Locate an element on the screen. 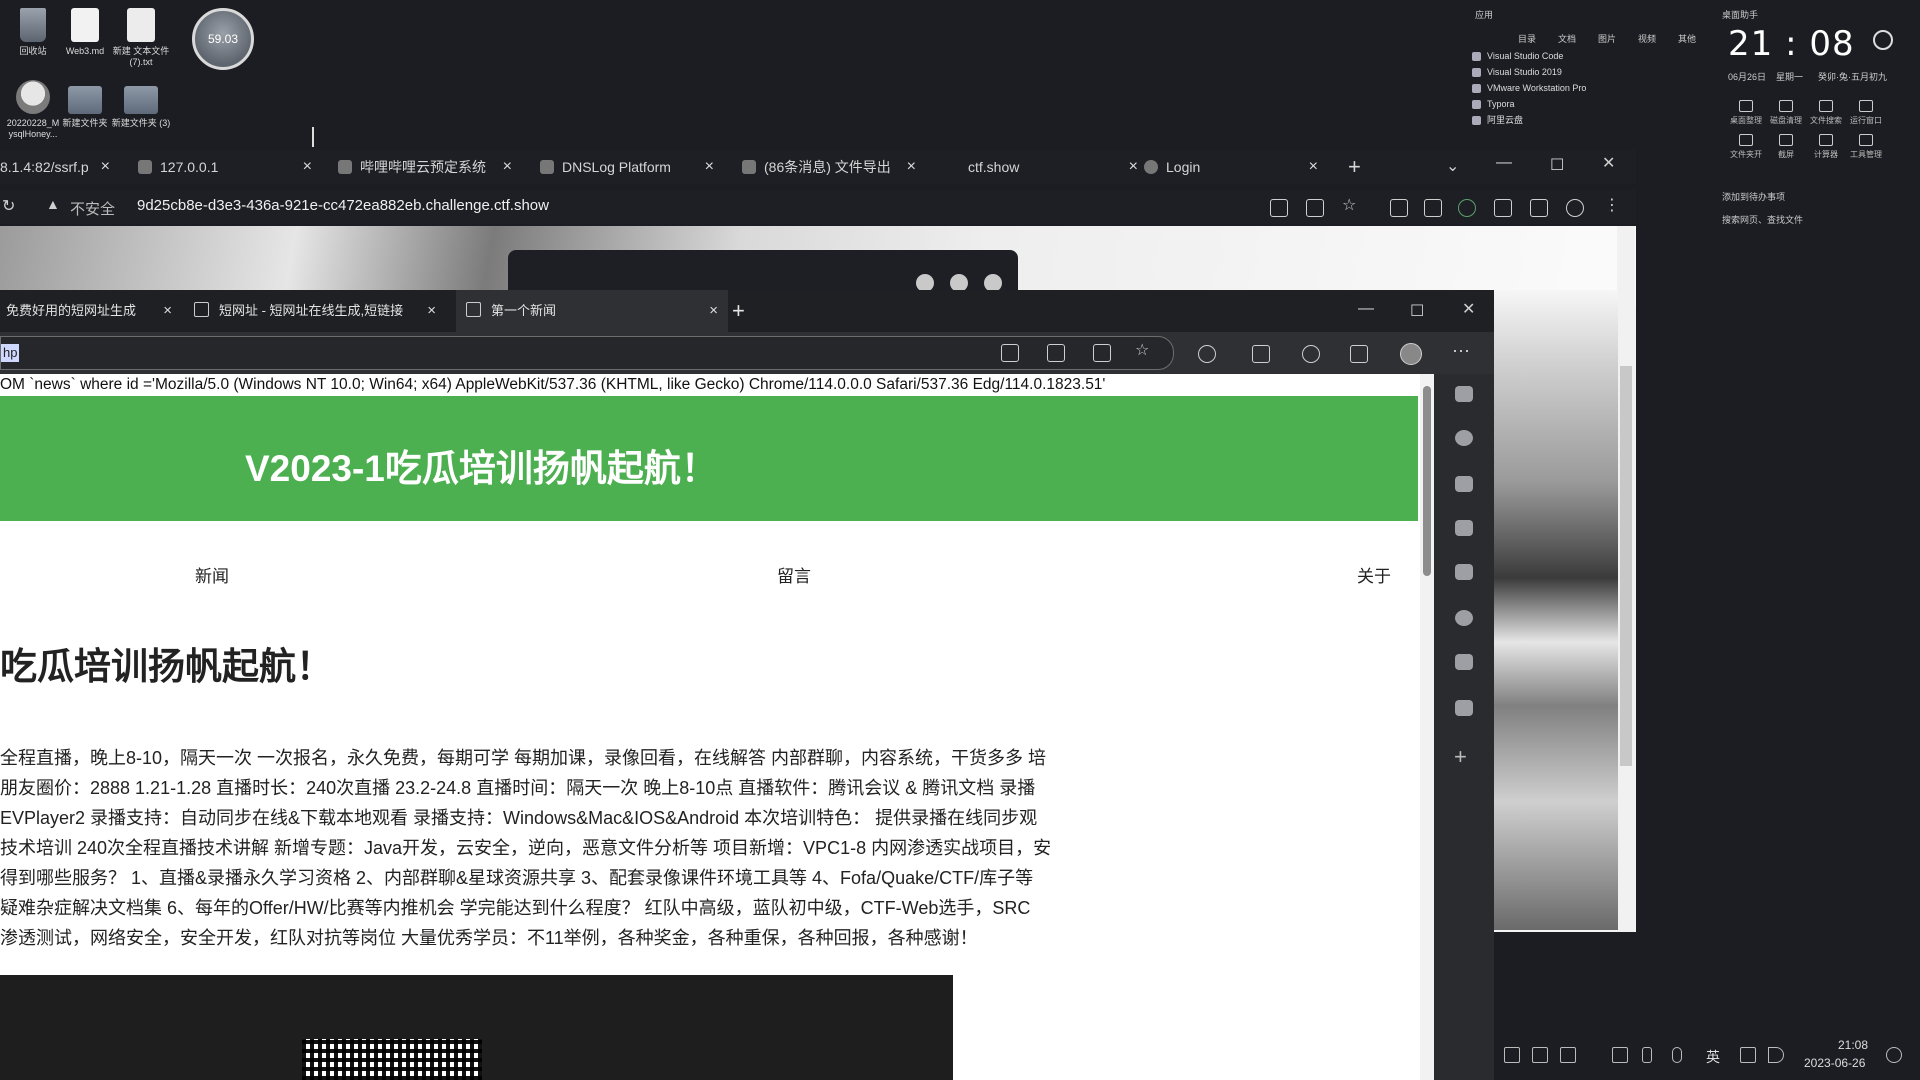  outer-tab: 8.1.4:82/ssrf.p × is located at coordinates (58, 167).